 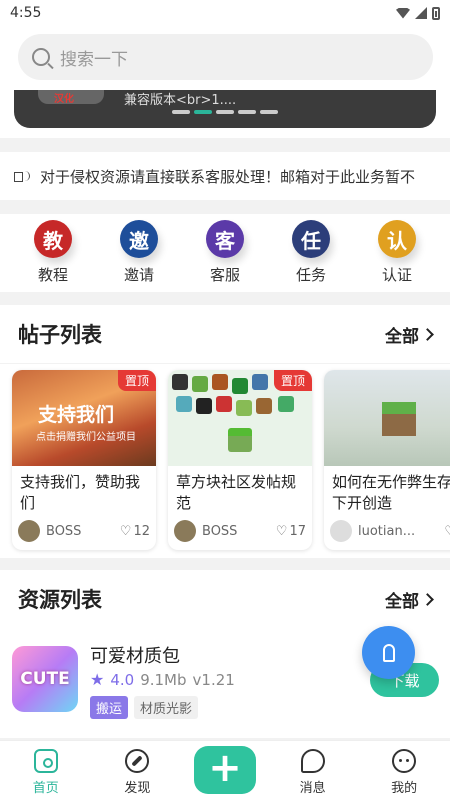 What do you see at coordinates (421, 13) in the screenshot?
I see `signal-icon` at bounding box center [421, 13].